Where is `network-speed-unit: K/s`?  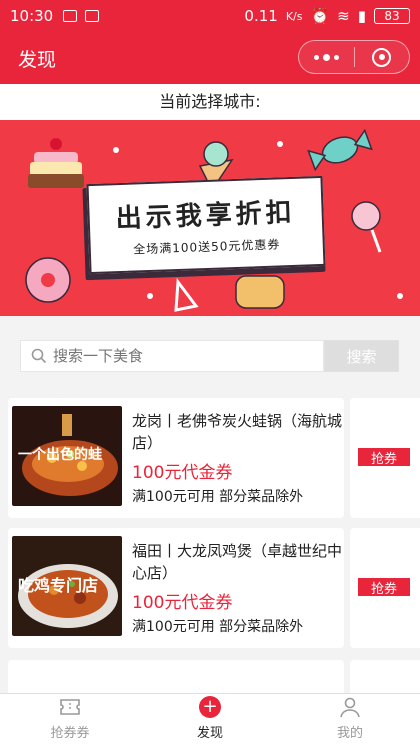 network-speed-unit: K/s is located at coordinates (294, 16).